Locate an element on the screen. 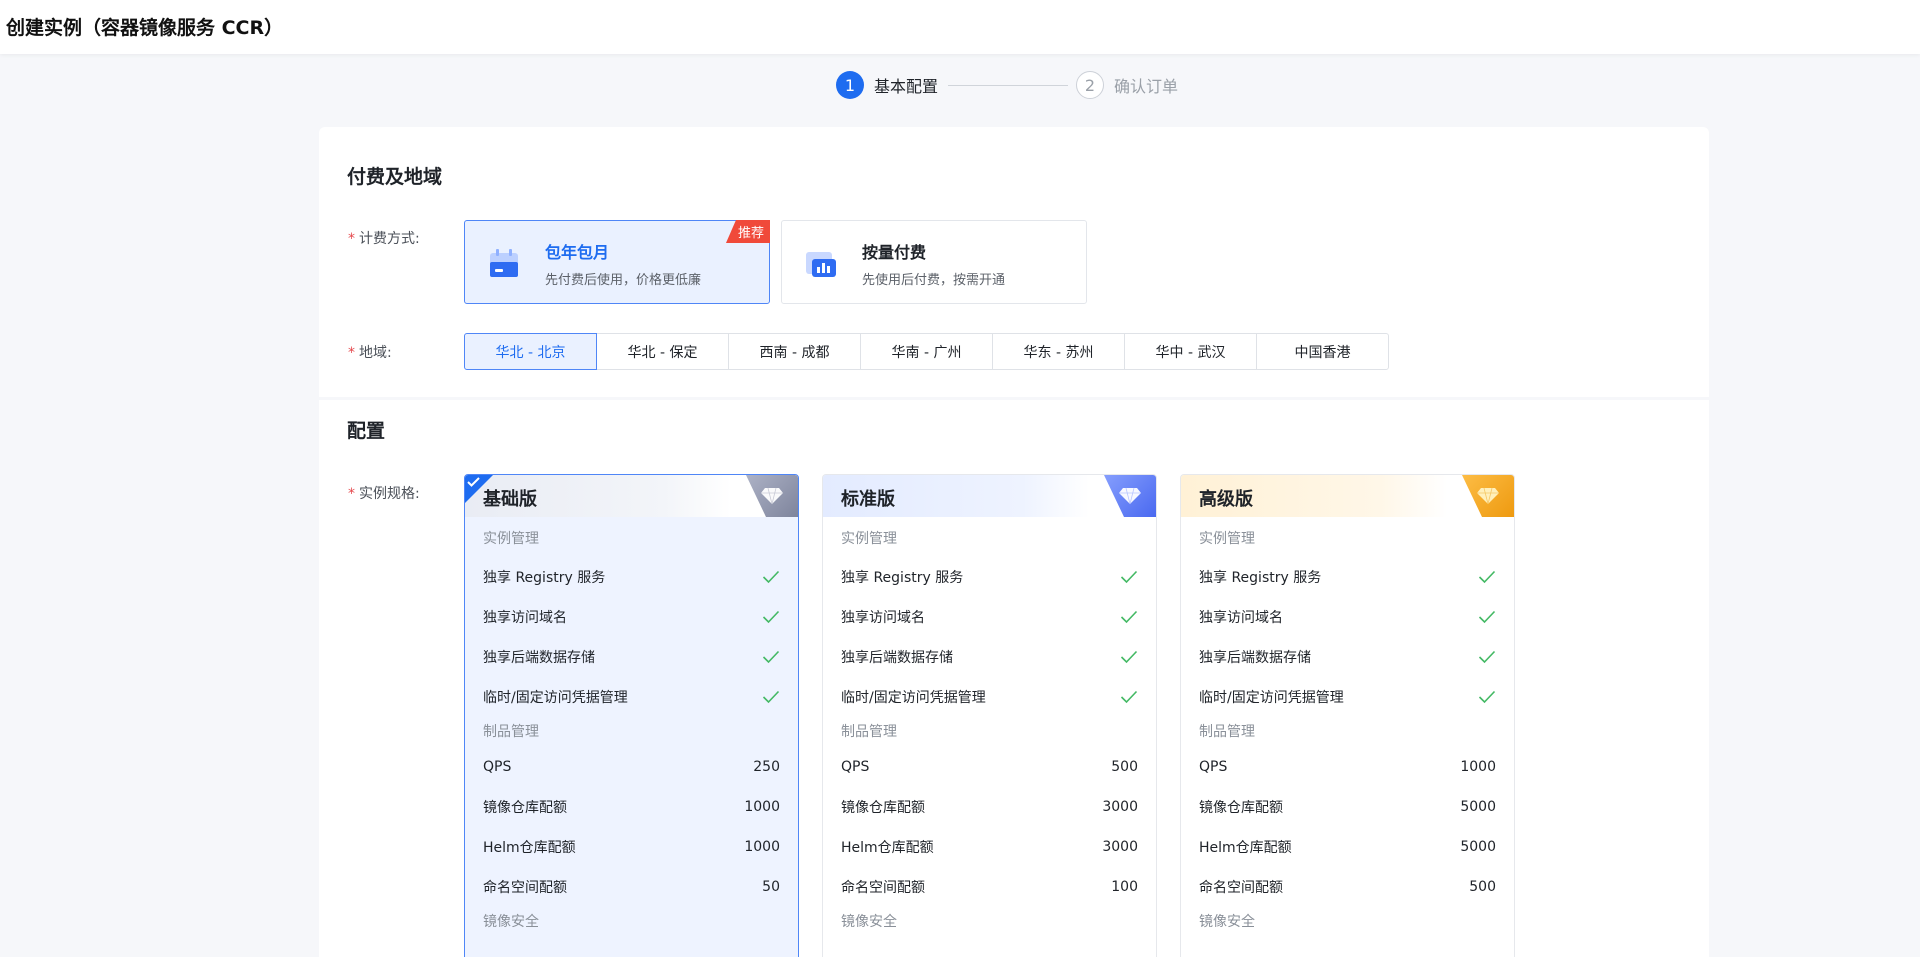  config-section-title: 配置 is located at coordinates (366, 431).